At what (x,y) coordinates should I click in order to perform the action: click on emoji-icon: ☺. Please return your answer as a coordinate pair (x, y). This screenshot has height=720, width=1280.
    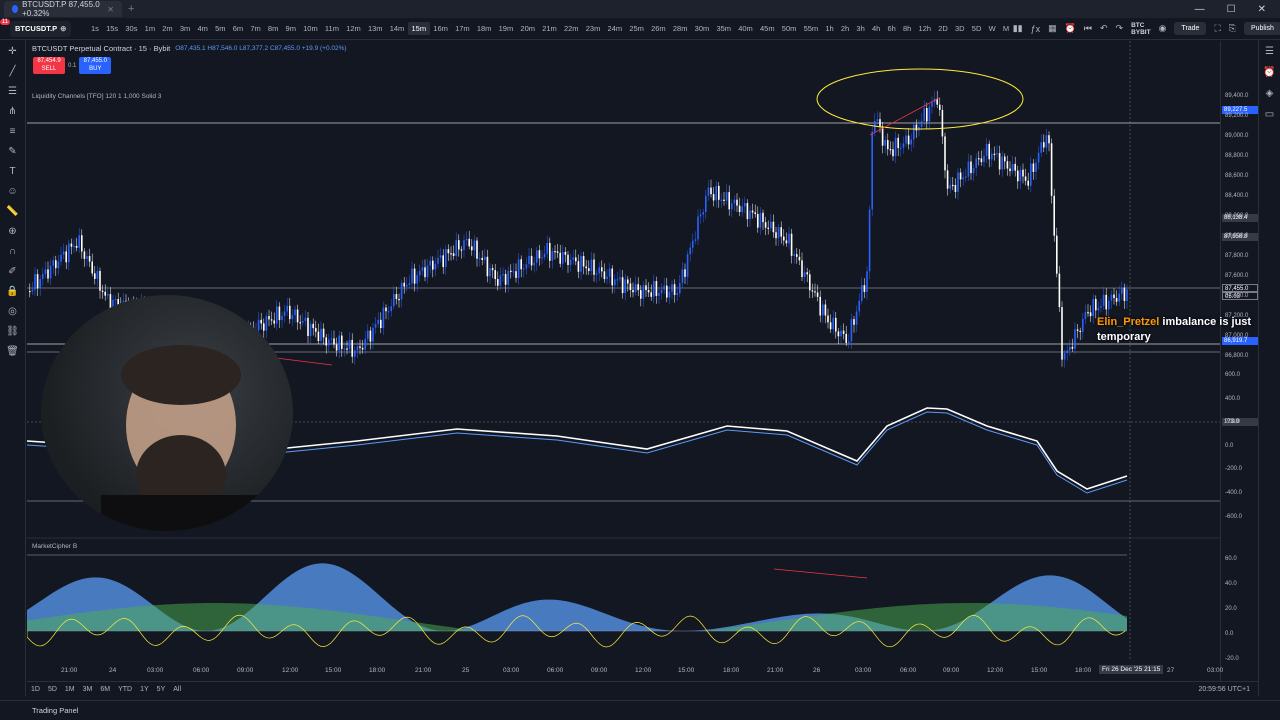
    Looking at the image, I should click on (13, 192).